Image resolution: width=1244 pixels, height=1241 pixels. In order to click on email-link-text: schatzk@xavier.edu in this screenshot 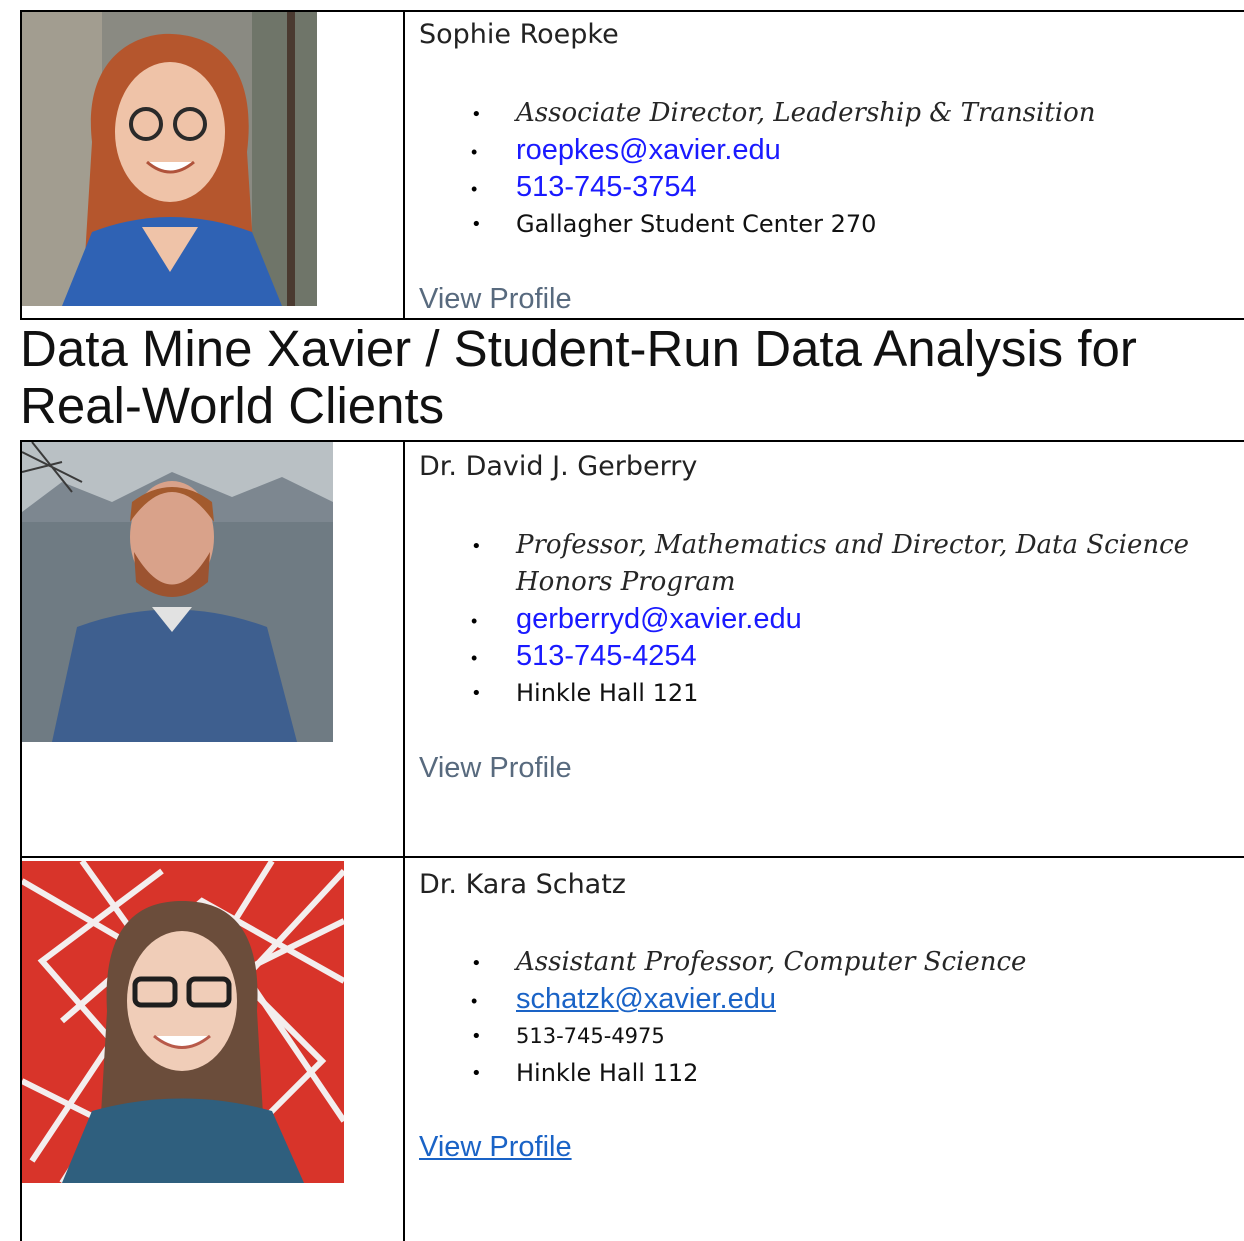, I will do `click(646, 999)`.